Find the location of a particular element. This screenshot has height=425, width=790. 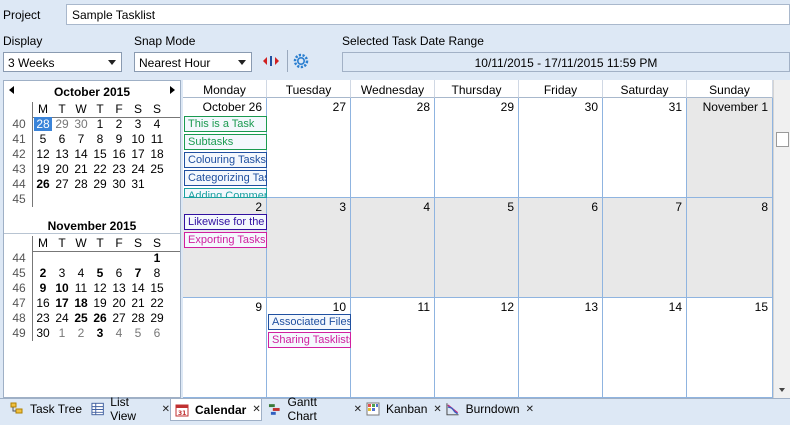

calendar-day-cell: 27 is located at coordinates (309, 148).